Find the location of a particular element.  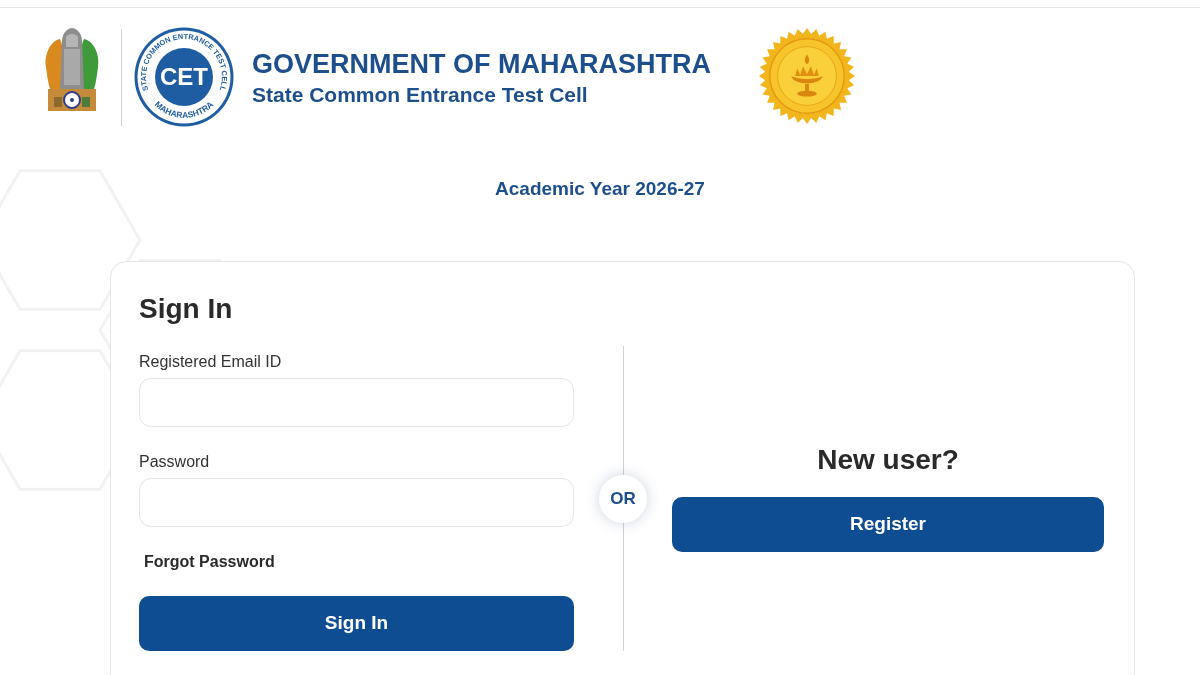

or-separator: OR is located at coordinates (623, 499).